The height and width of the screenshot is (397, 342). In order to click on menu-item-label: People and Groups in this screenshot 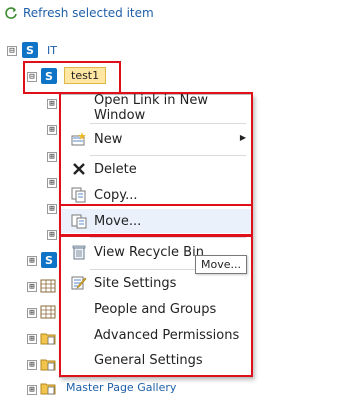, I will do `click(155, 309)`.